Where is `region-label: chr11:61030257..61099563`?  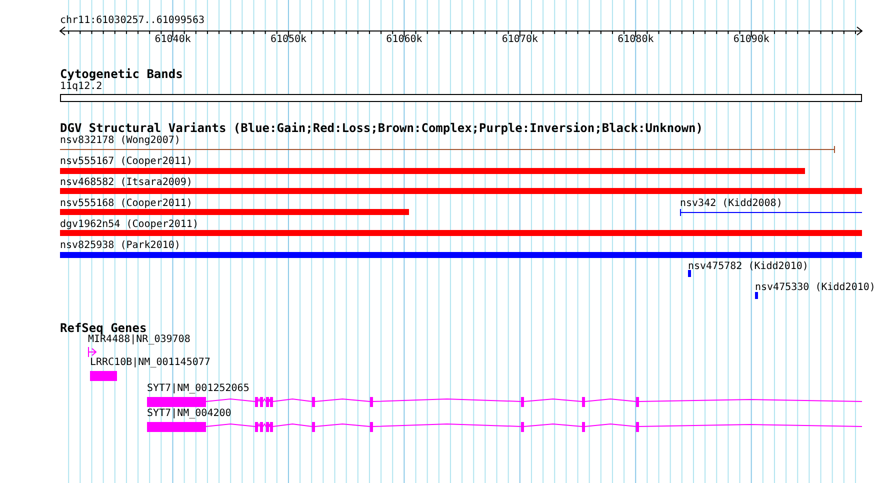 region-label: chr11:61030257..61099563 is located at coordinates (132, 21).